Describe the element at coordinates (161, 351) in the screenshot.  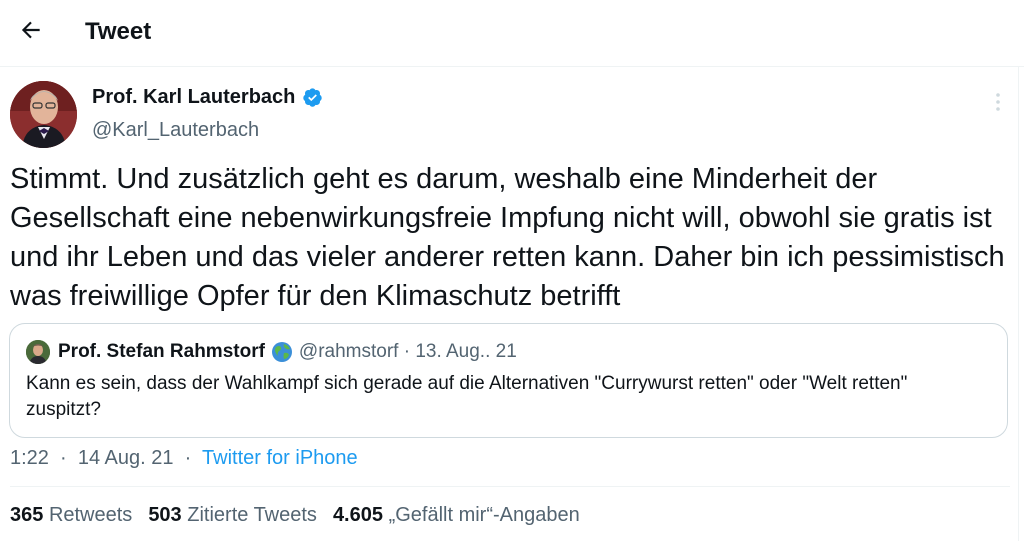
I see `quoted-author-name: Prof. Stefan Rahmstorf` at that location.